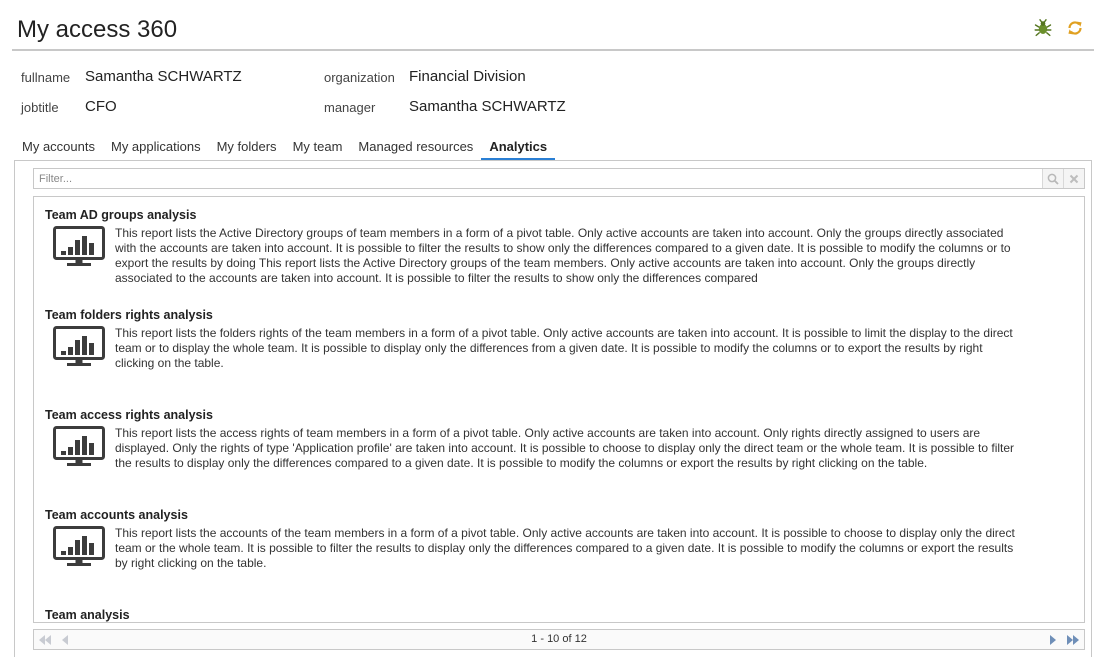 Image resolution: width=1100 pixels, height=657 pixels. I want to click on report-title: Team AD groups analysis, so click(120, 215).